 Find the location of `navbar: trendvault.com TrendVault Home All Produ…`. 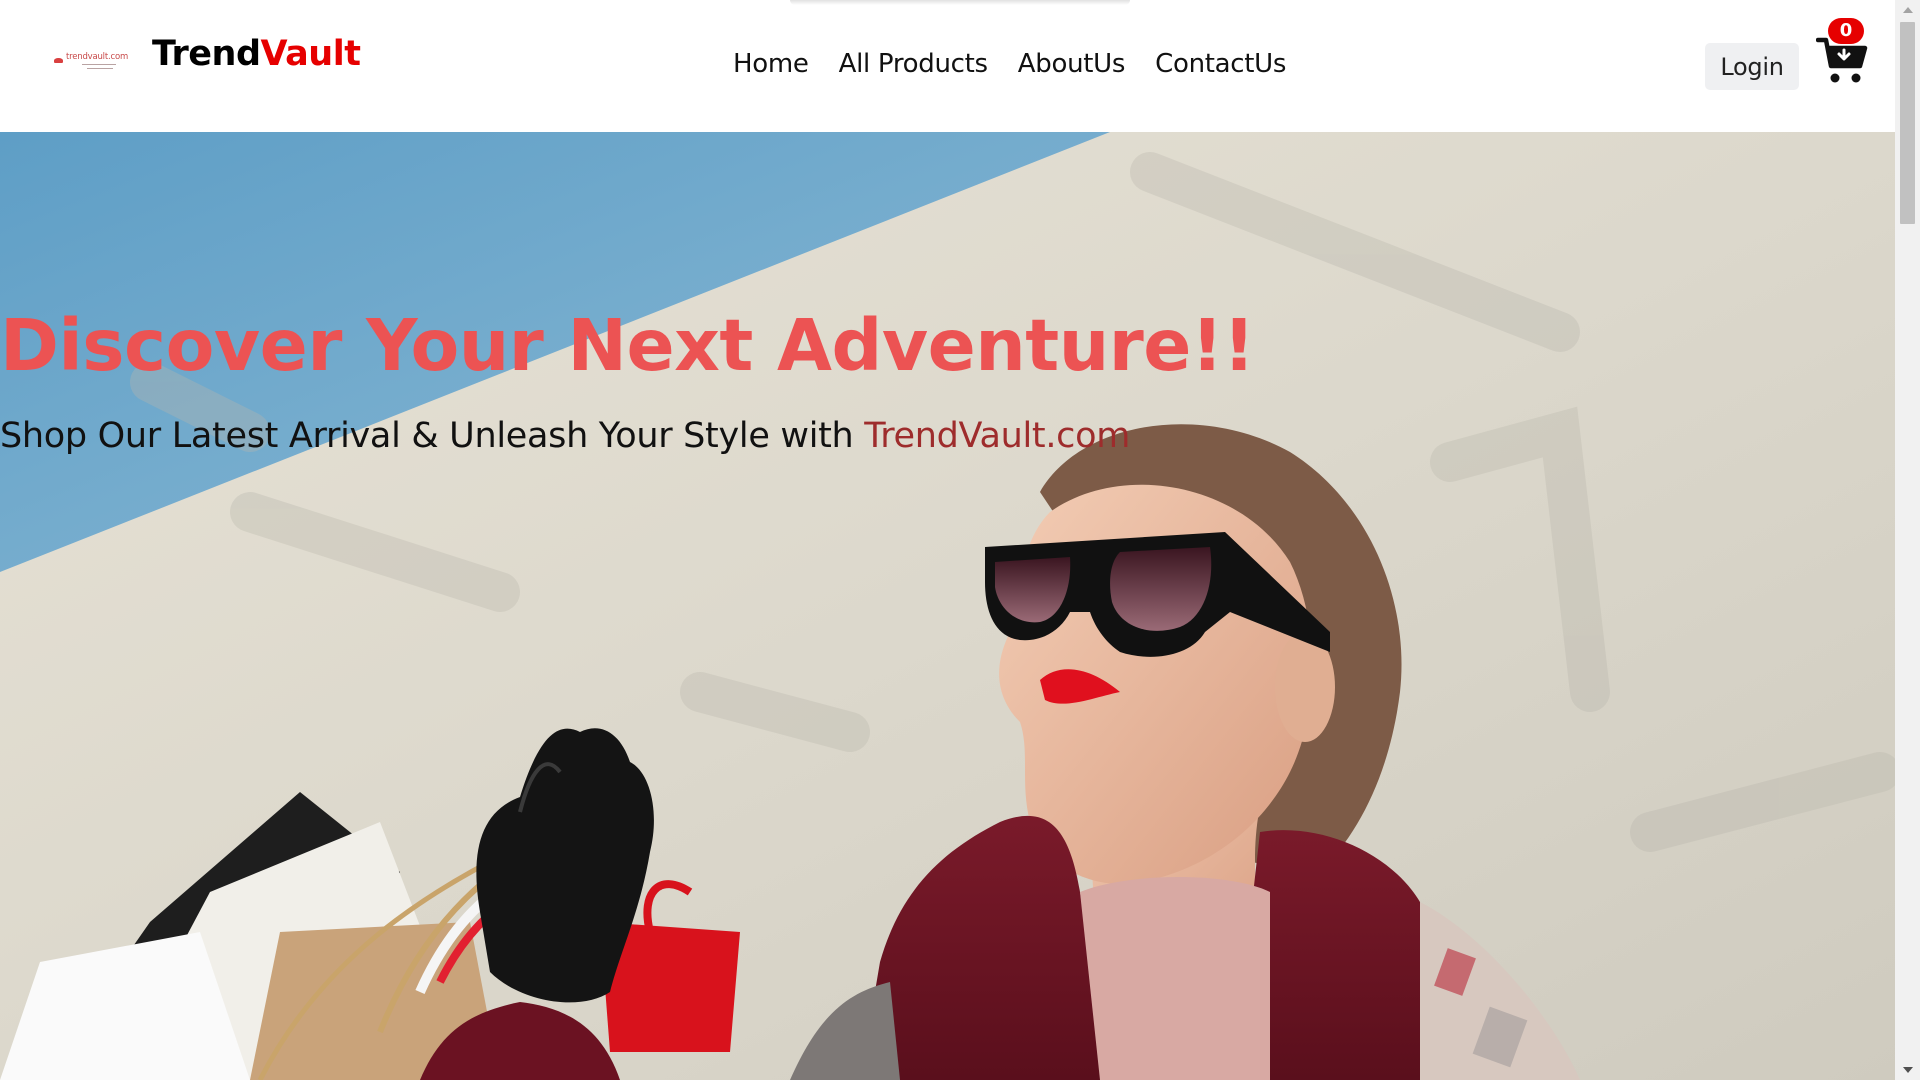

navbar: trendvault.com TrendVault Home All Produ… is located at coordinates (947, 66).